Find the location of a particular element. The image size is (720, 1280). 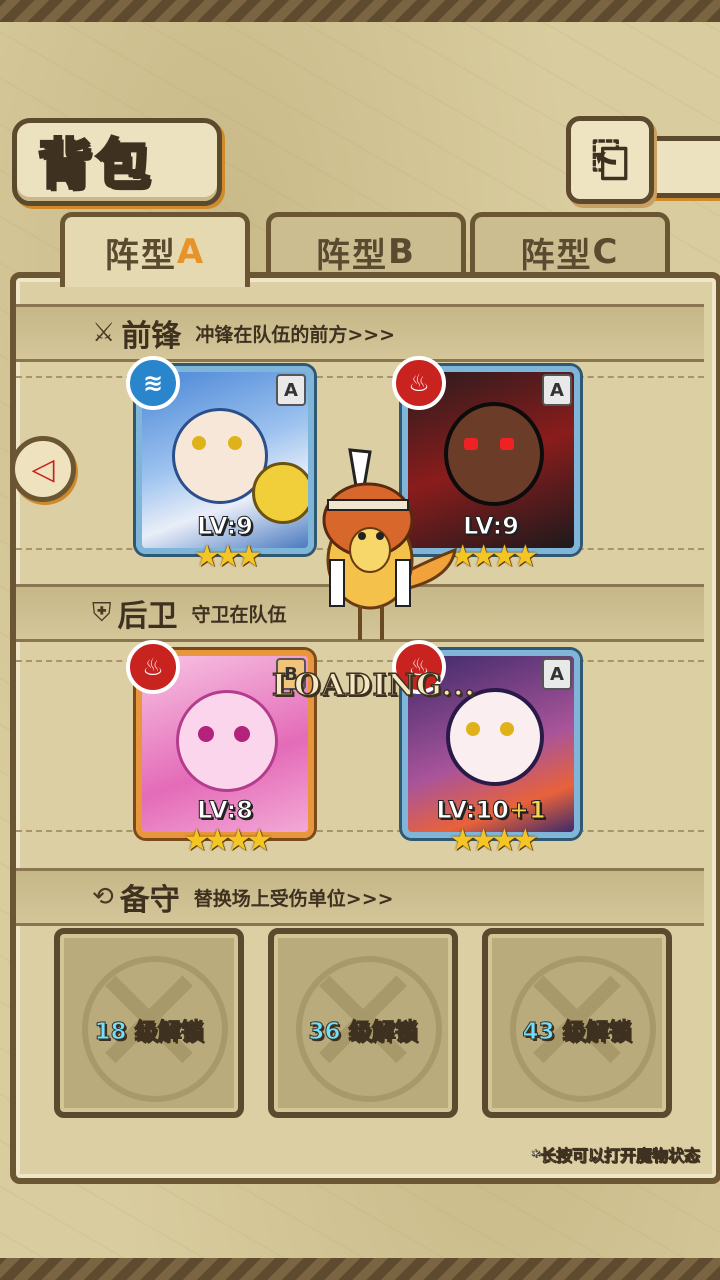

section-front: ⚔ 前锋 冲锋在队伍的前方>>> is located at coordinates (360, 333).